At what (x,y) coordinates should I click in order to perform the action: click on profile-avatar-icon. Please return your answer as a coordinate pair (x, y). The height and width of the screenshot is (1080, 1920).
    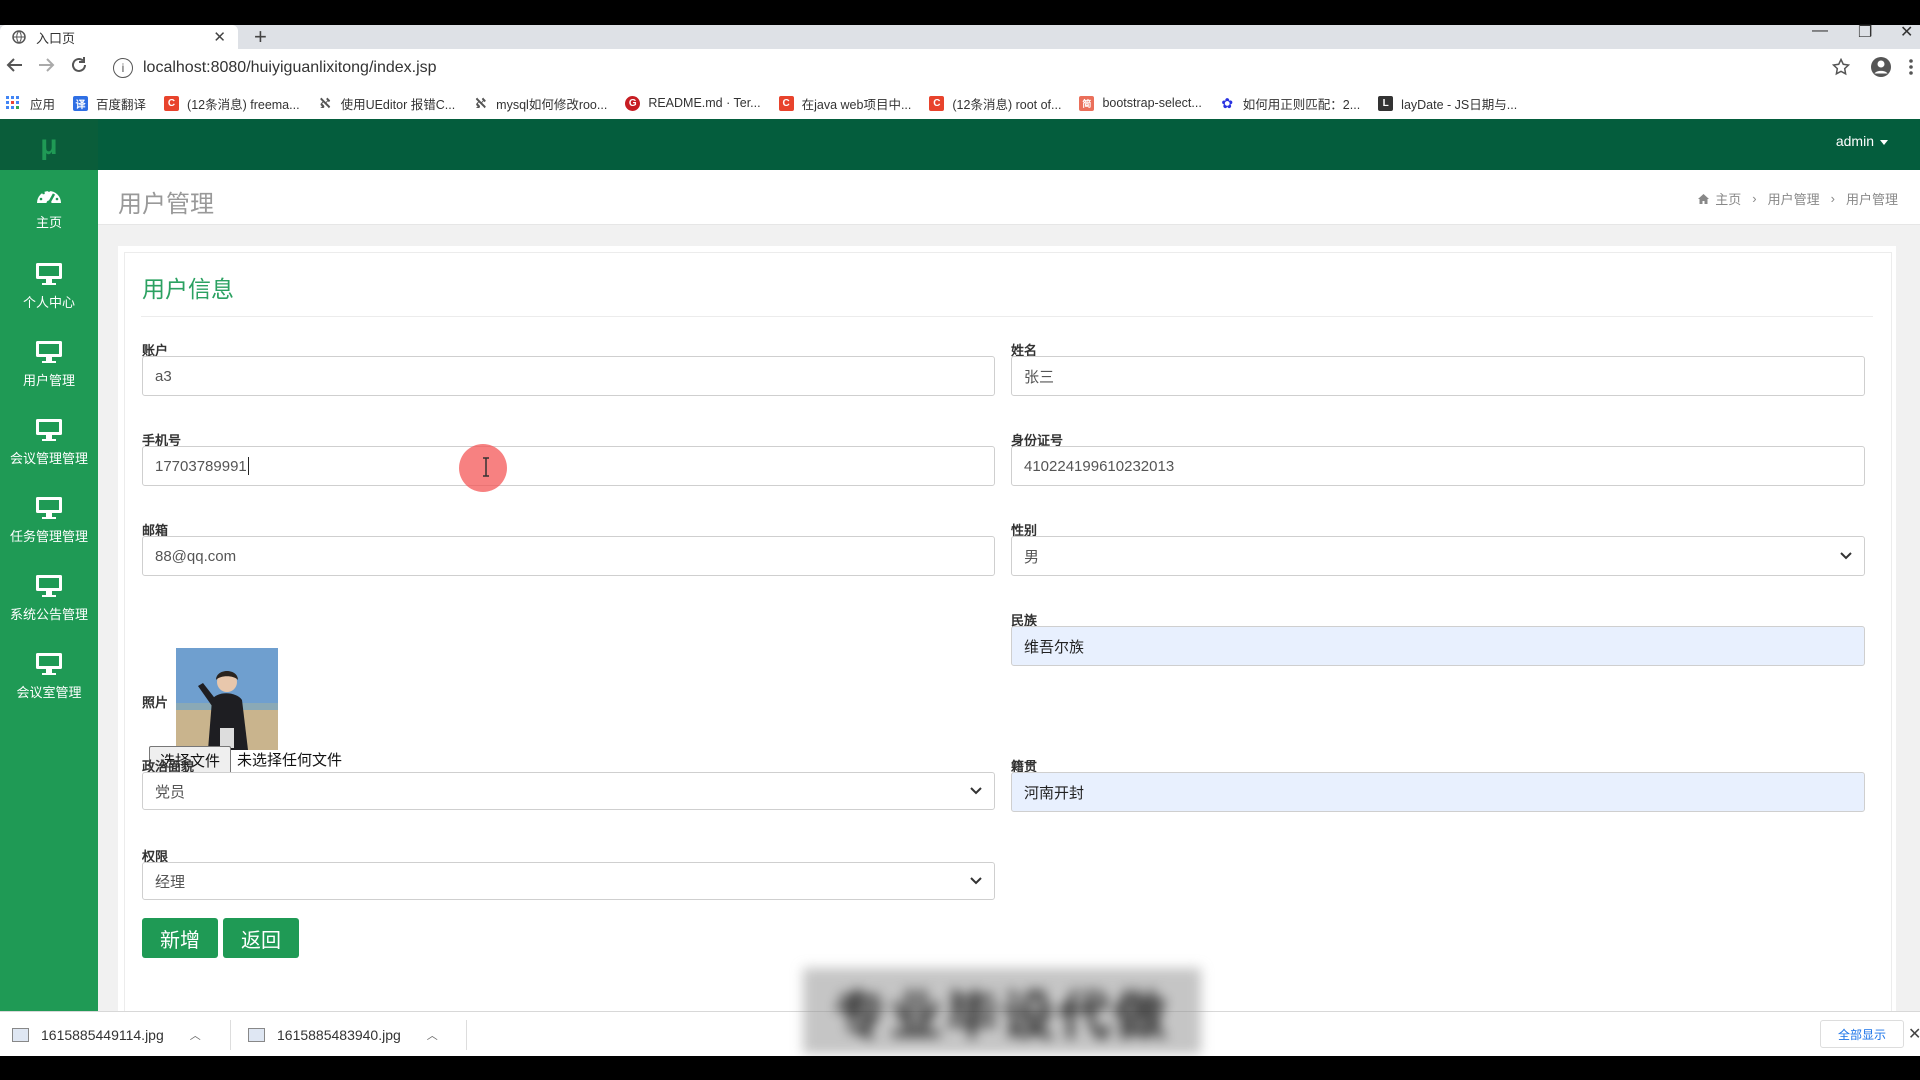
    Looking at the image, I should click on (1881, 67).